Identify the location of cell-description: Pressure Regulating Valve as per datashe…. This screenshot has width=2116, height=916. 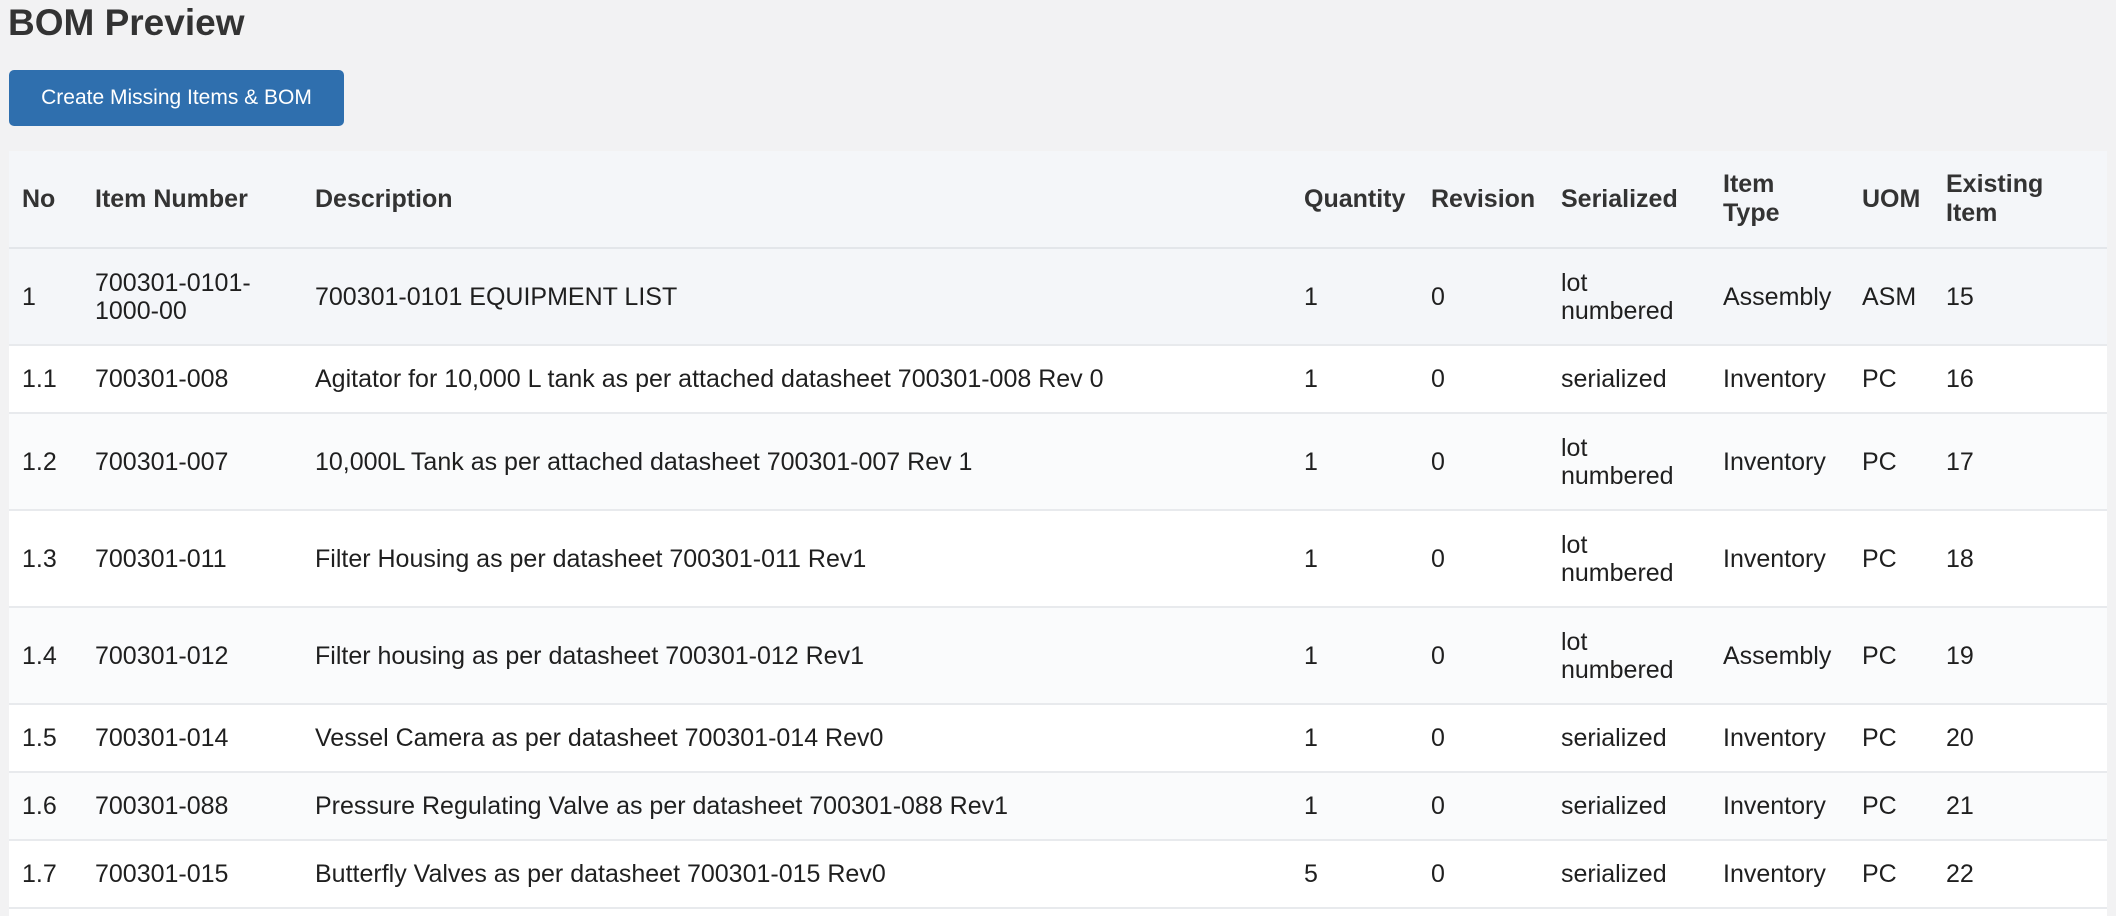
(796, 806).